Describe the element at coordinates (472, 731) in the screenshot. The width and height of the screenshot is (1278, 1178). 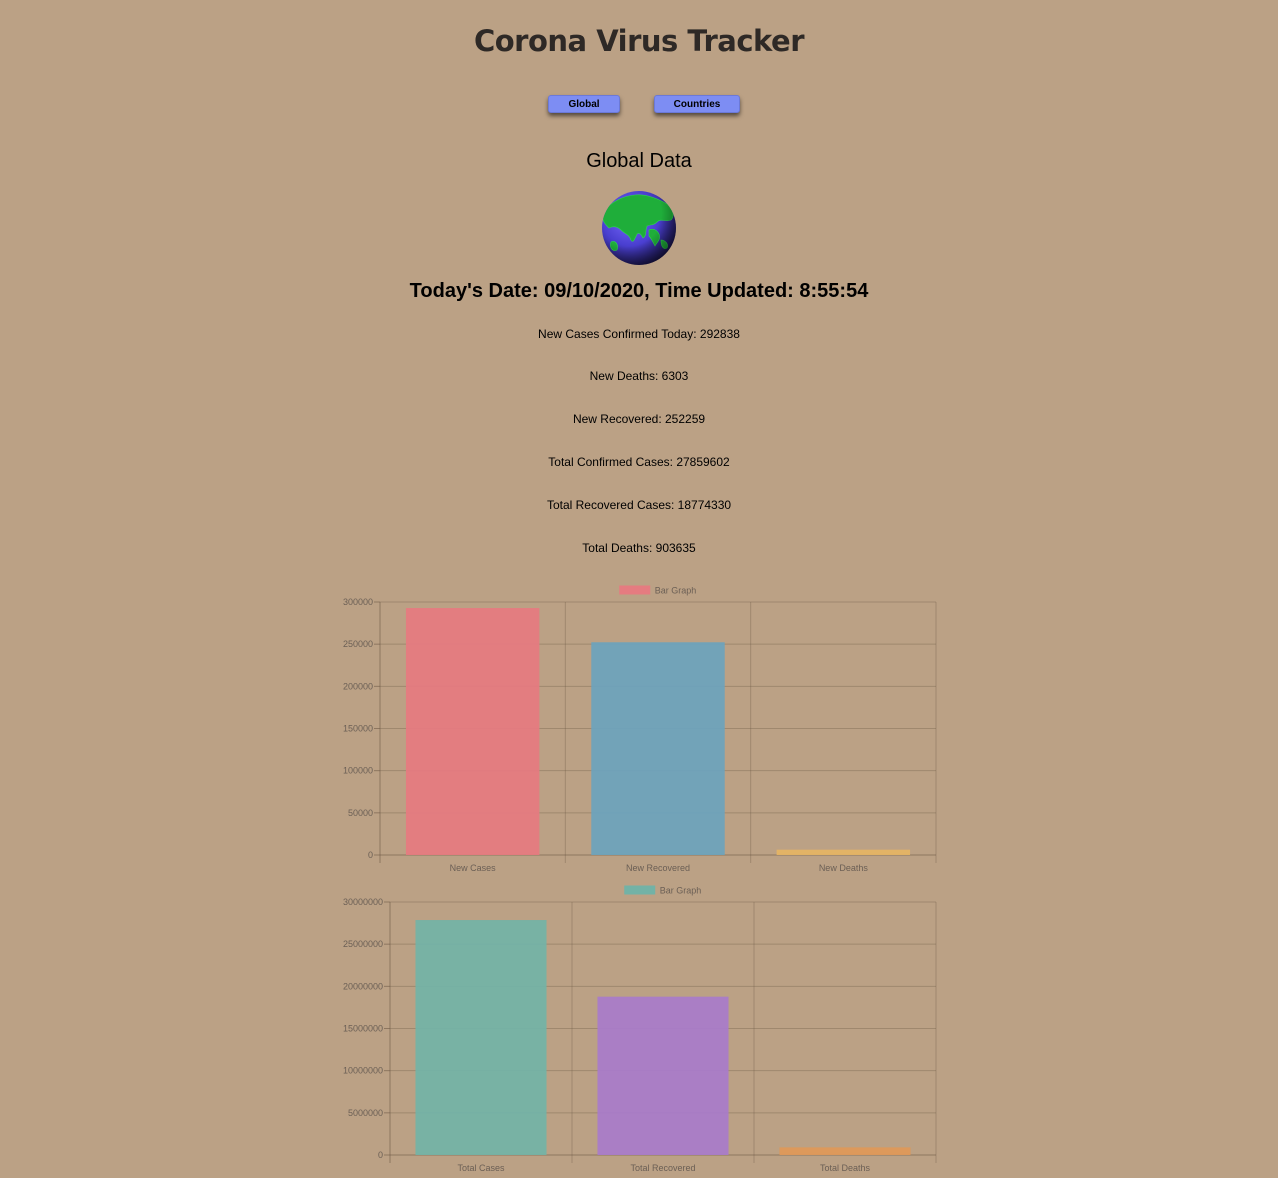
I see `bar-new-cases` at that location.